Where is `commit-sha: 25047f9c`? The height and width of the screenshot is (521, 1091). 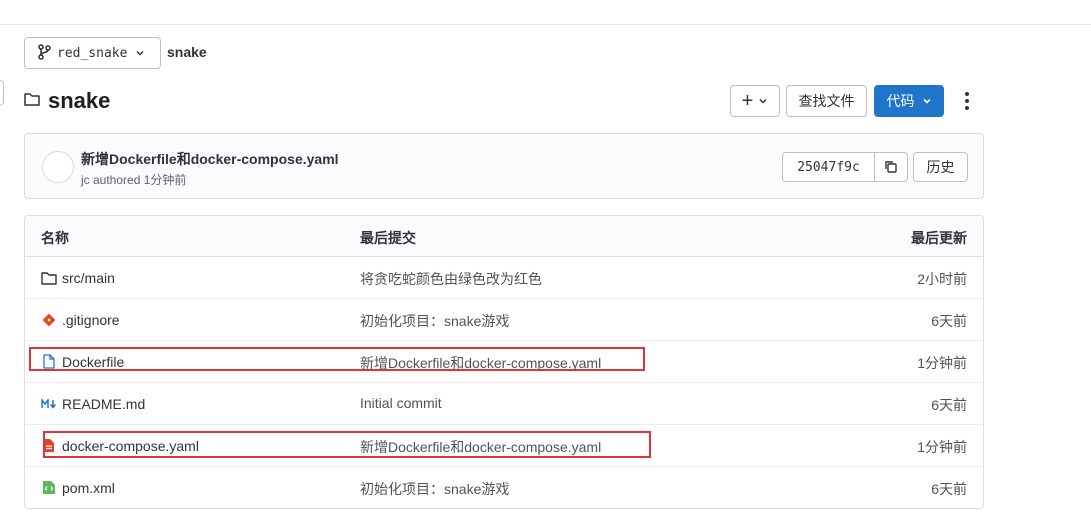
commit-sha: 25047f9c is located at coordinates (829, 167).